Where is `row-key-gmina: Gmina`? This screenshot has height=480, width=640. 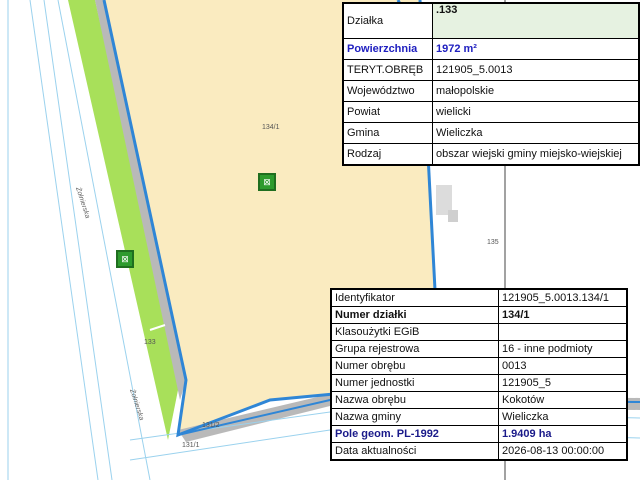 row-key-gmina: Gmina is located at coordinates (387, 133).